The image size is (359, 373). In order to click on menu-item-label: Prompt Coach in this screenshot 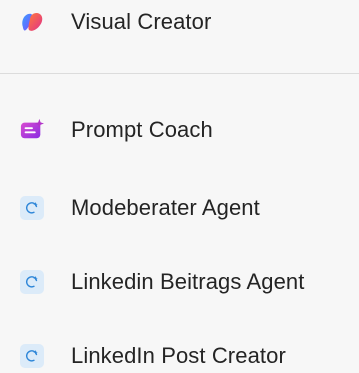, I will do `click(142, 129)`.